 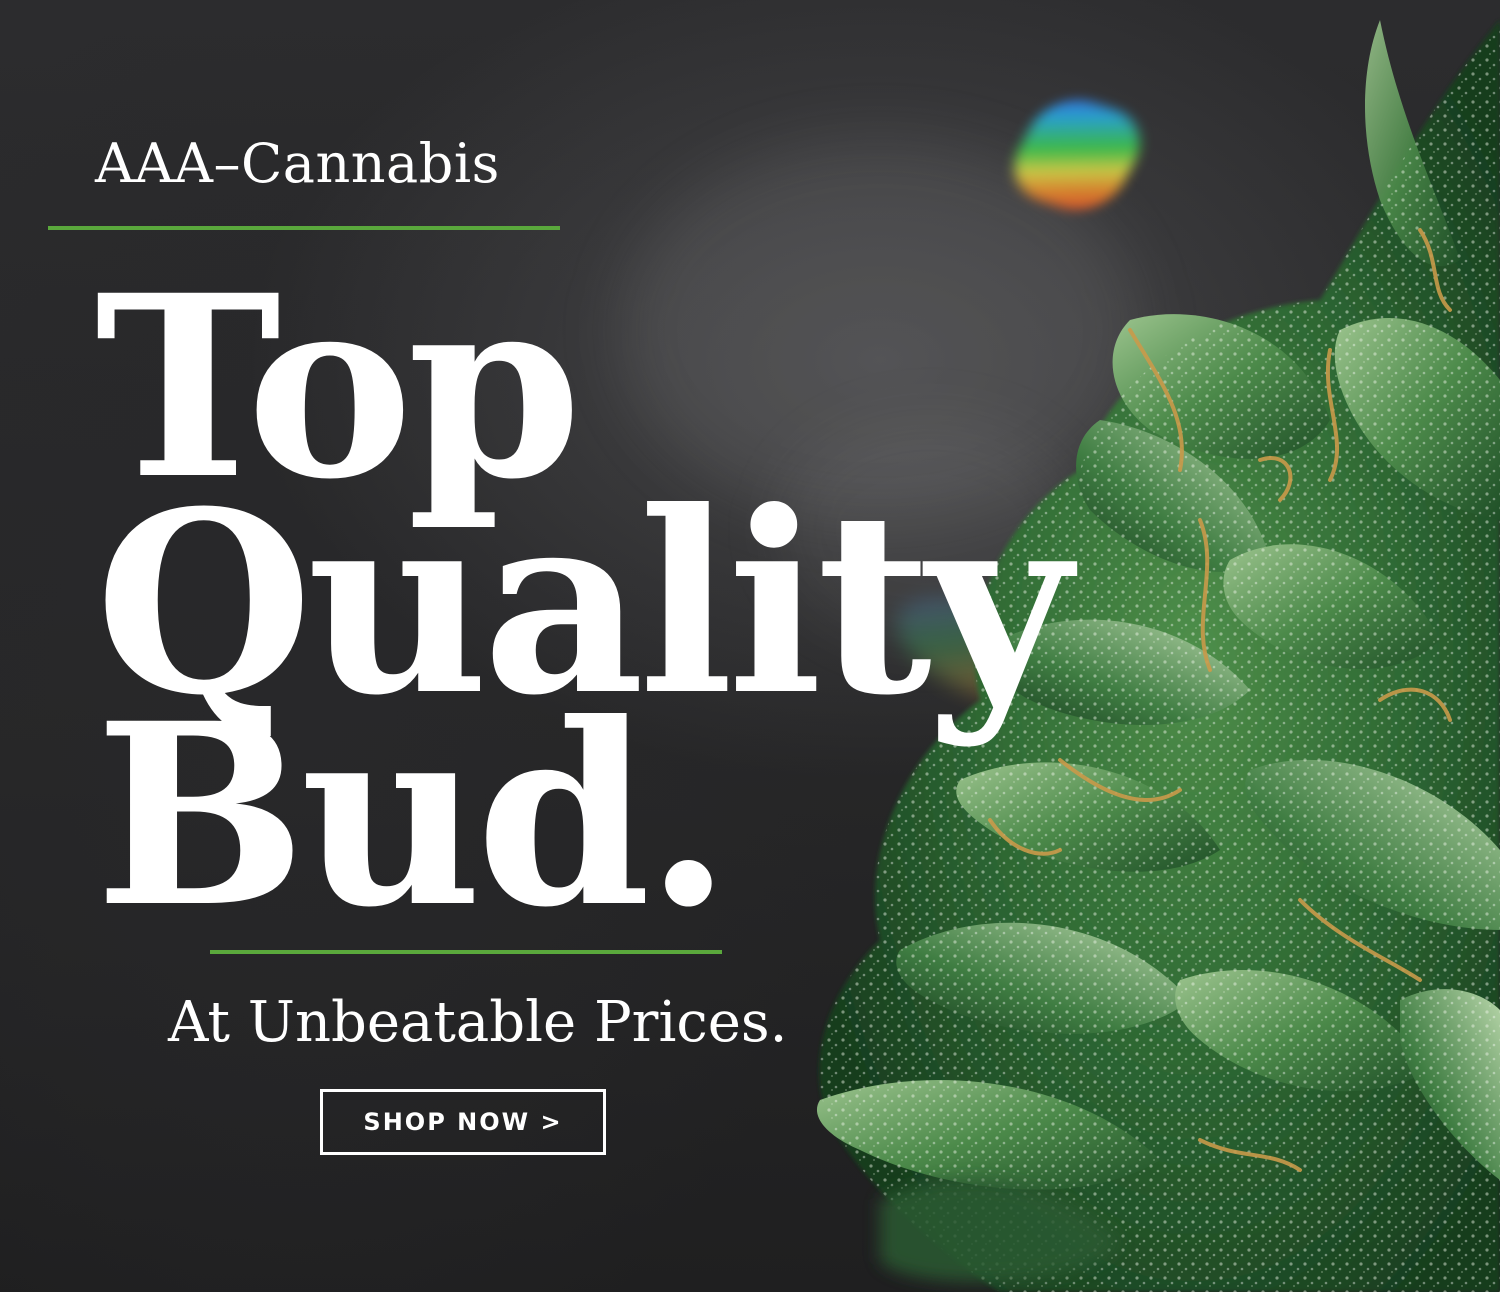 I want to click on tagline: At Unbeatable Prices., so click(x=478, y=1022).